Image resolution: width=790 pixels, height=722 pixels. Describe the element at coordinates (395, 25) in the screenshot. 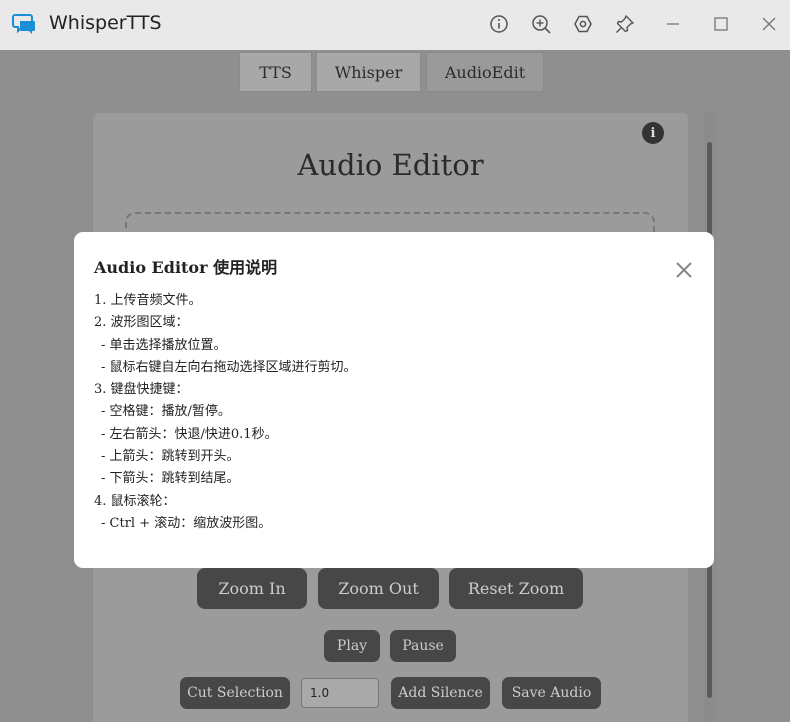

I see `title-bar: WhisperTTS` at that location.